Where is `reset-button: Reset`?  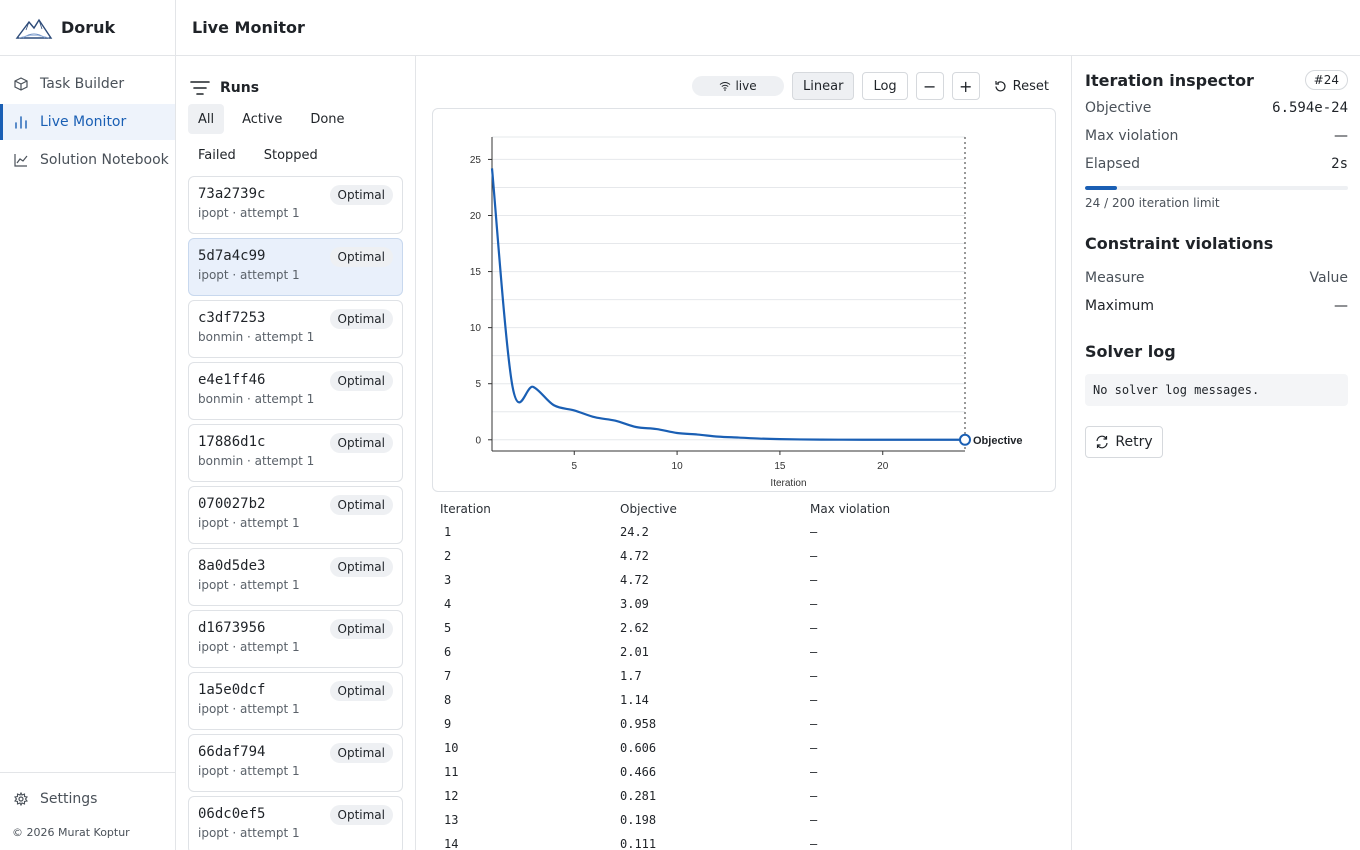
reset-button: Reset is located at coordinates (1021, 86).